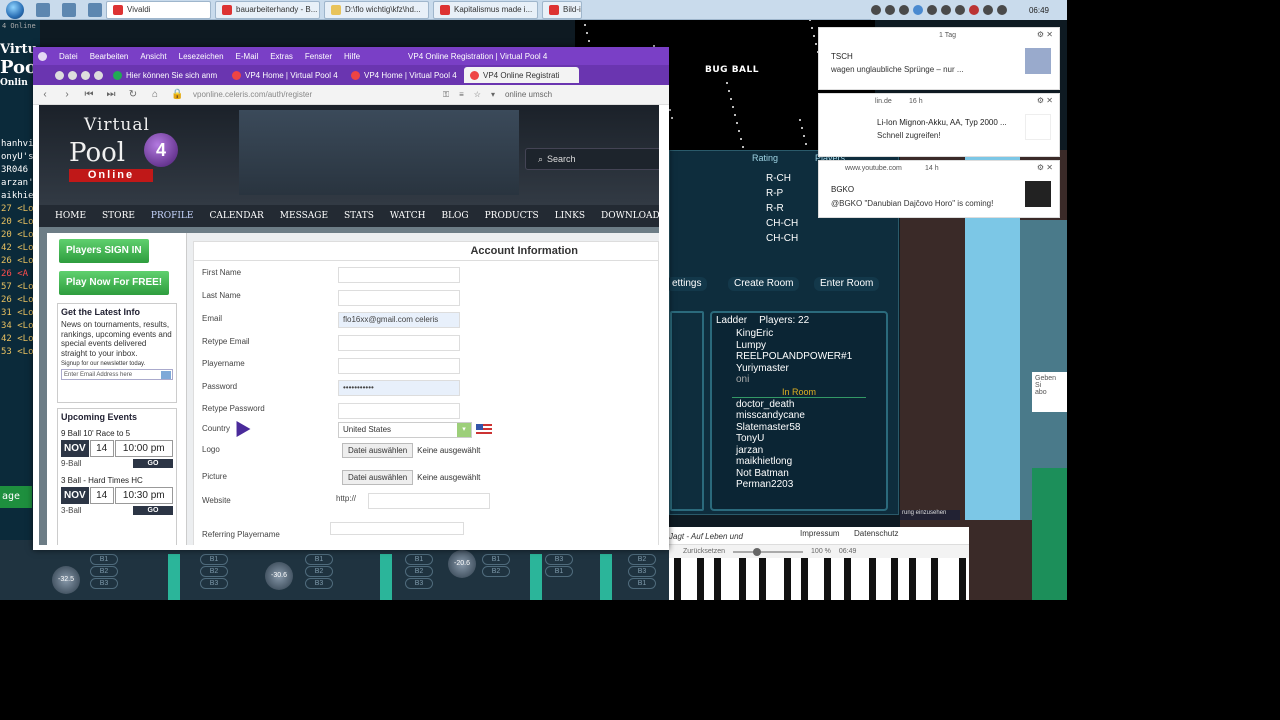 The image size is (1280, 720). What do you see at coordinates (847, 284) in the screenshot?
I see `enter-room-button: Enter Room` at bounding box center [847, 284].